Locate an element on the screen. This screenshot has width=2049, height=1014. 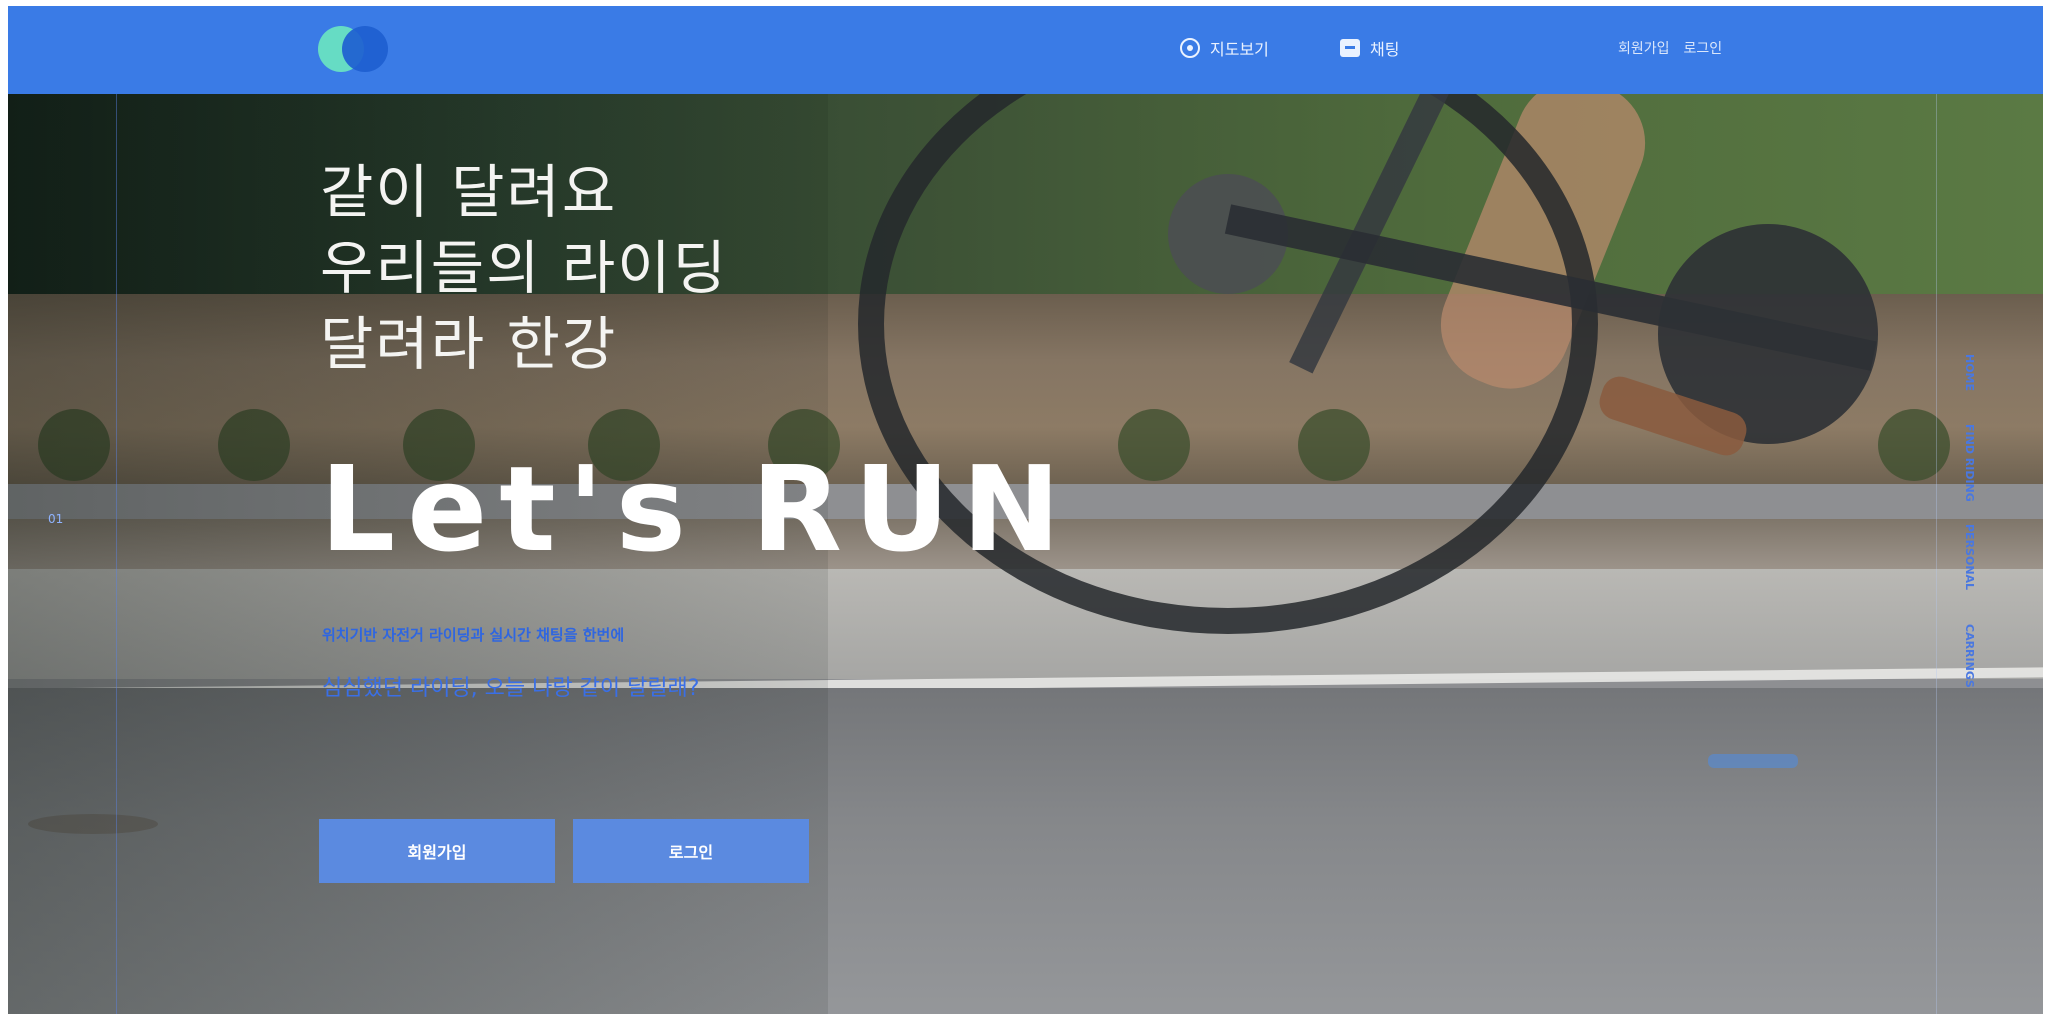
hero-headline: 같이 달려요 우리들의 라이딩 달려라 한강 is located at coordinates (524, 268).